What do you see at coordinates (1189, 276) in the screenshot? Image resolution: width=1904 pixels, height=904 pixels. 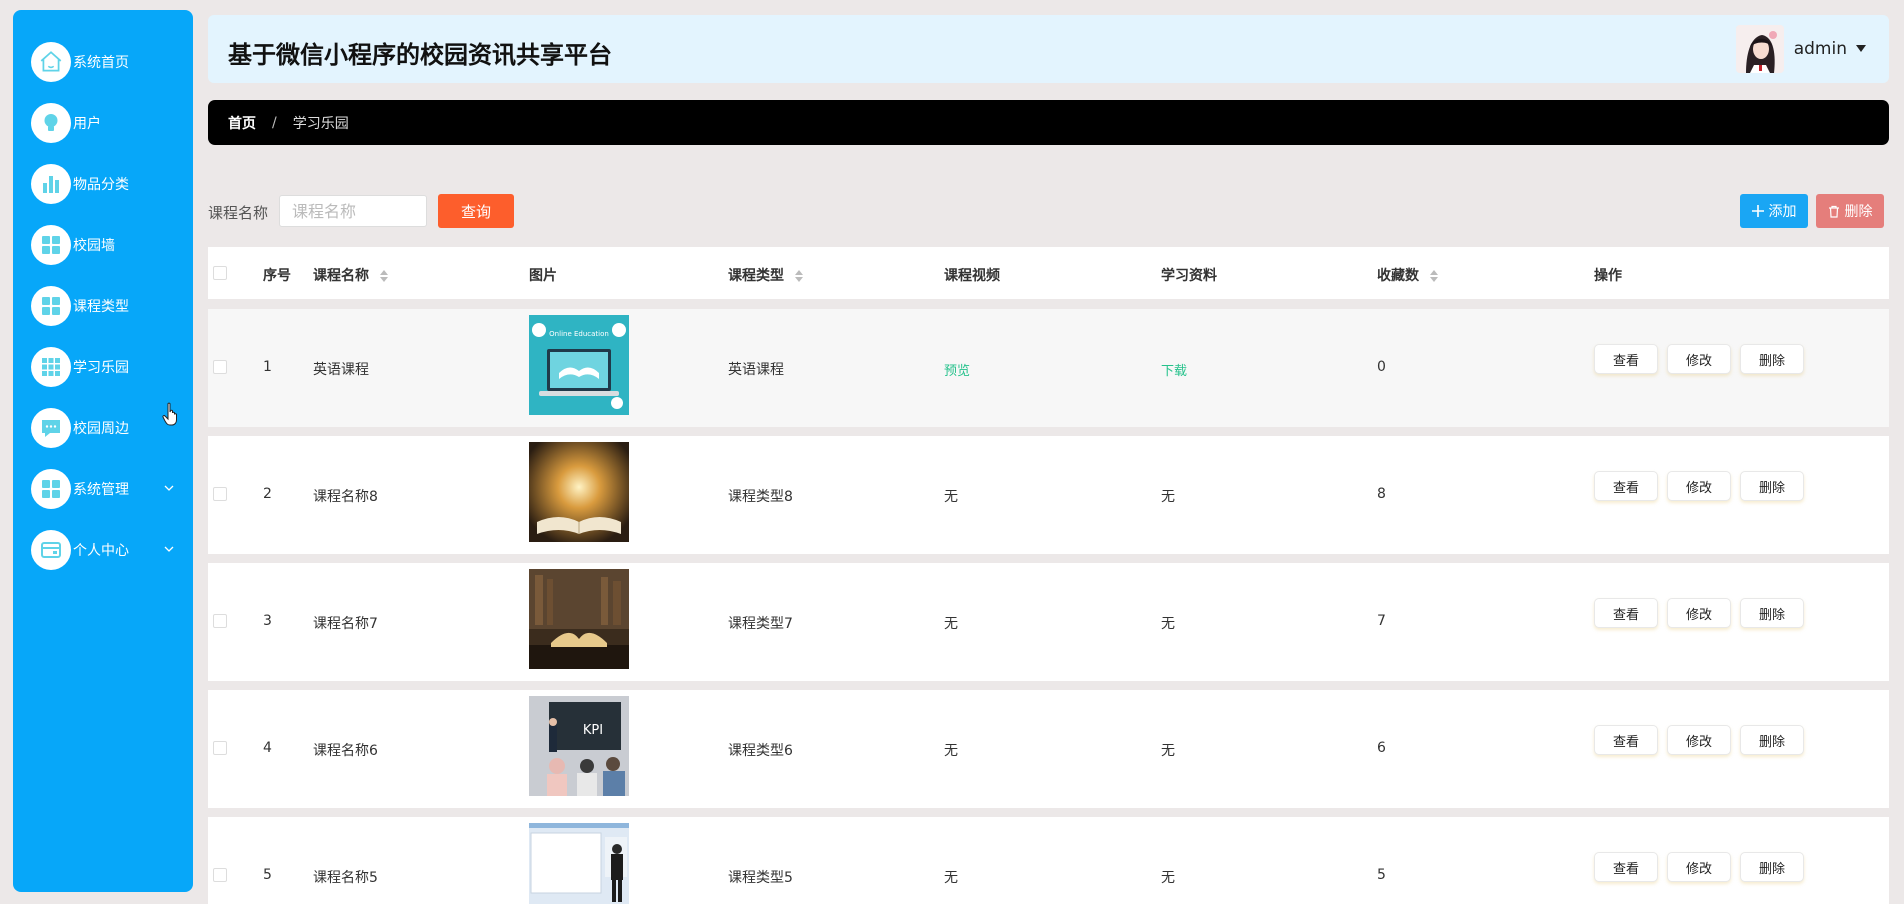 I see `column-header-material: 学习资料` at bounding box center [1189, 276].